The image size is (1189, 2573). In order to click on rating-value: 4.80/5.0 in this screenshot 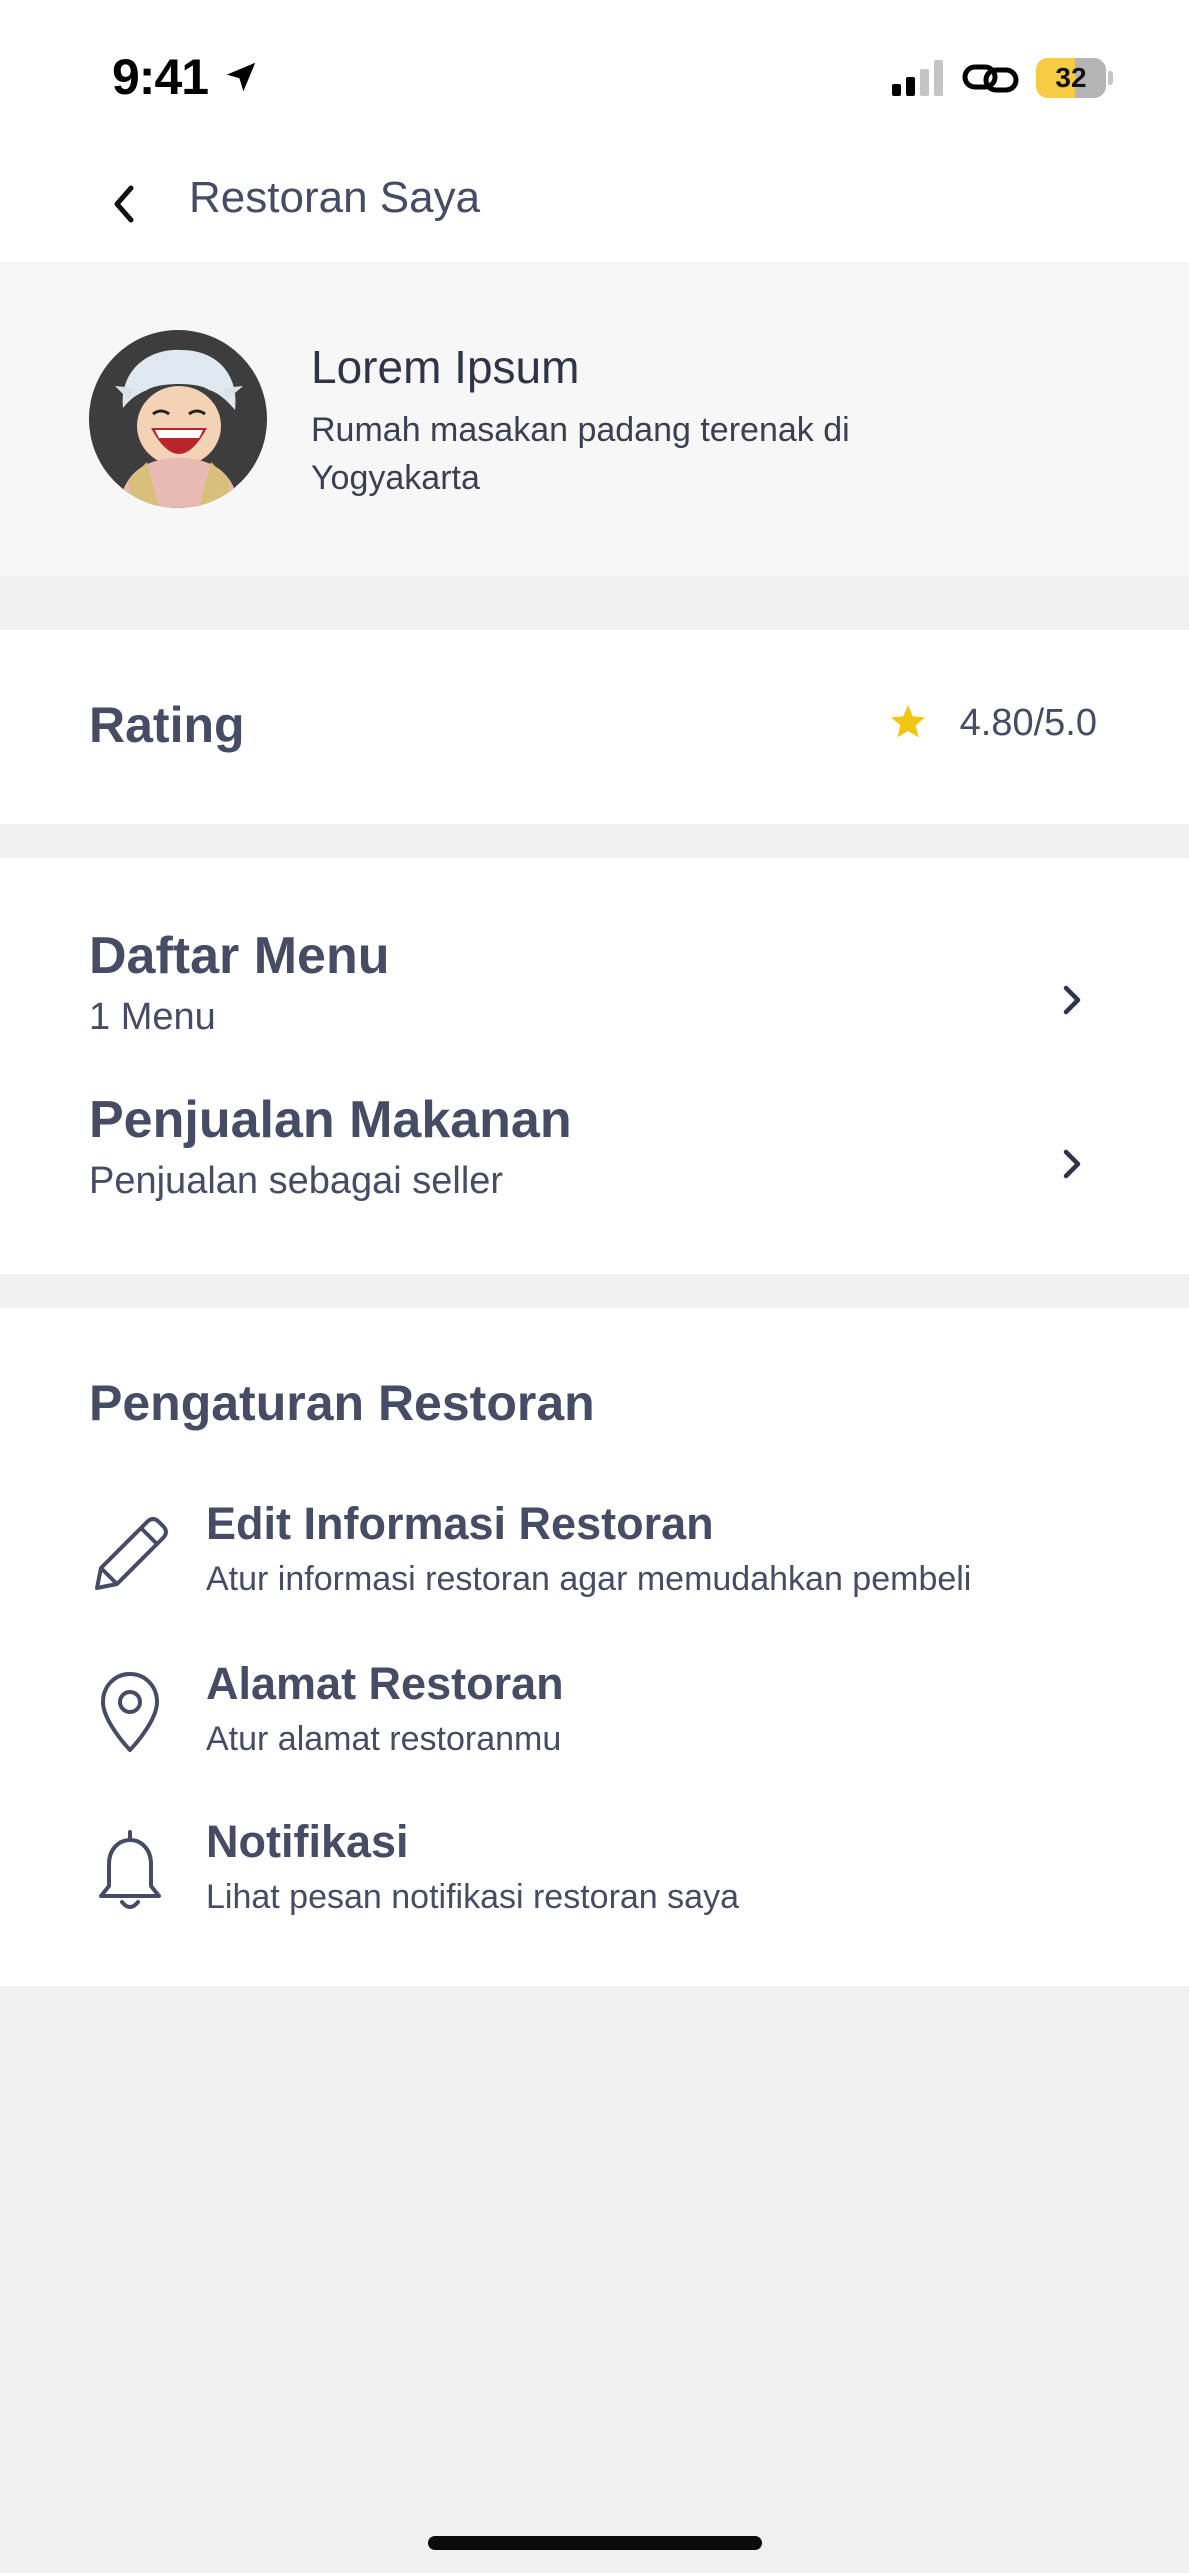, I will do `click(1028, 723)`.